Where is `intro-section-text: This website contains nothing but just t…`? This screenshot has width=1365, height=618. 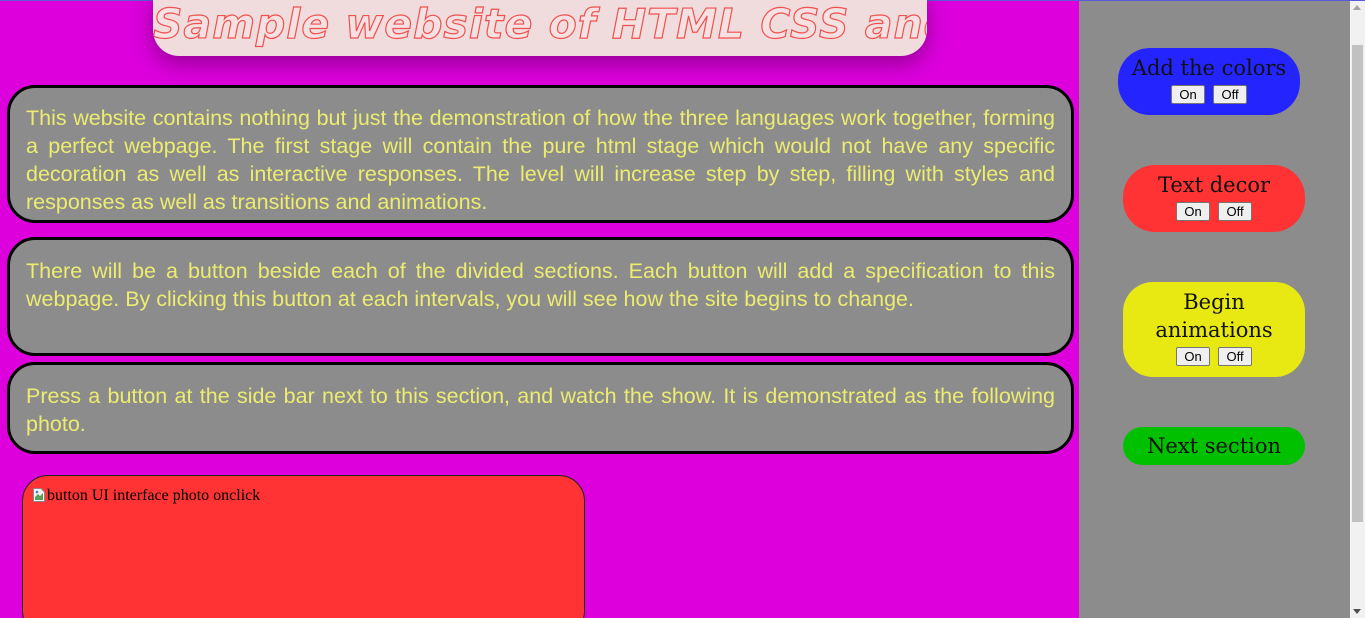
intro-section-text: This website contains nothing but just t… is located at coordinates (540, 160).